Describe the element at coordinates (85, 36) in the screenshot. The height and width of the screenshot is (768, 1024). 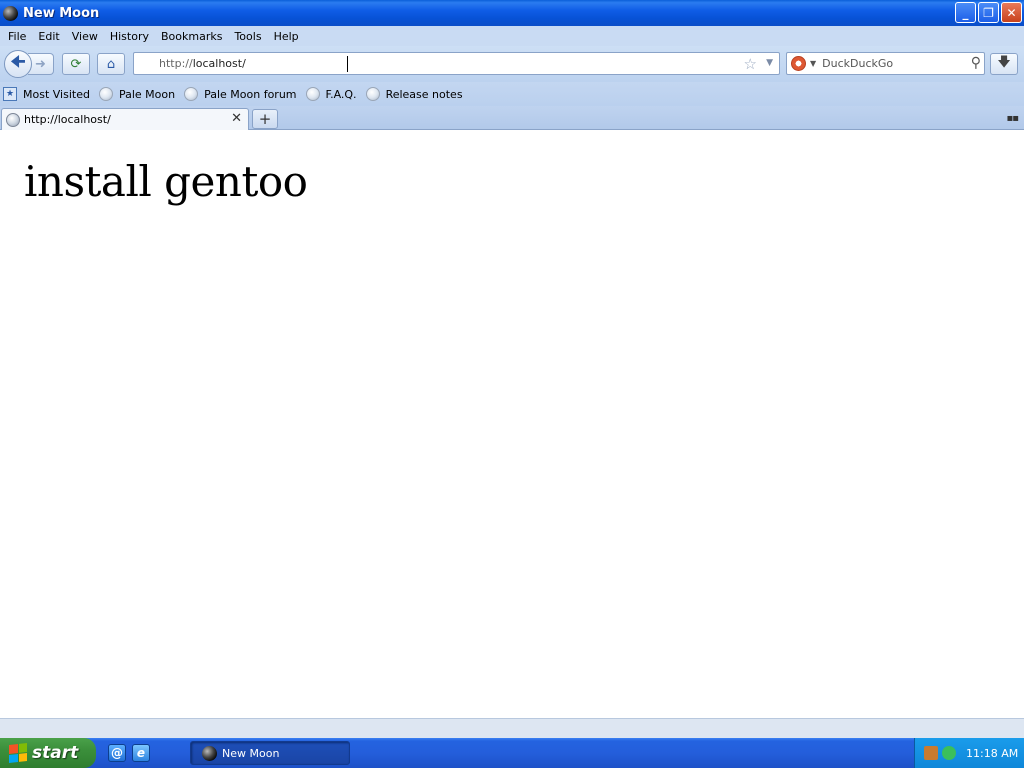
I see `menu-view: View` at that location.